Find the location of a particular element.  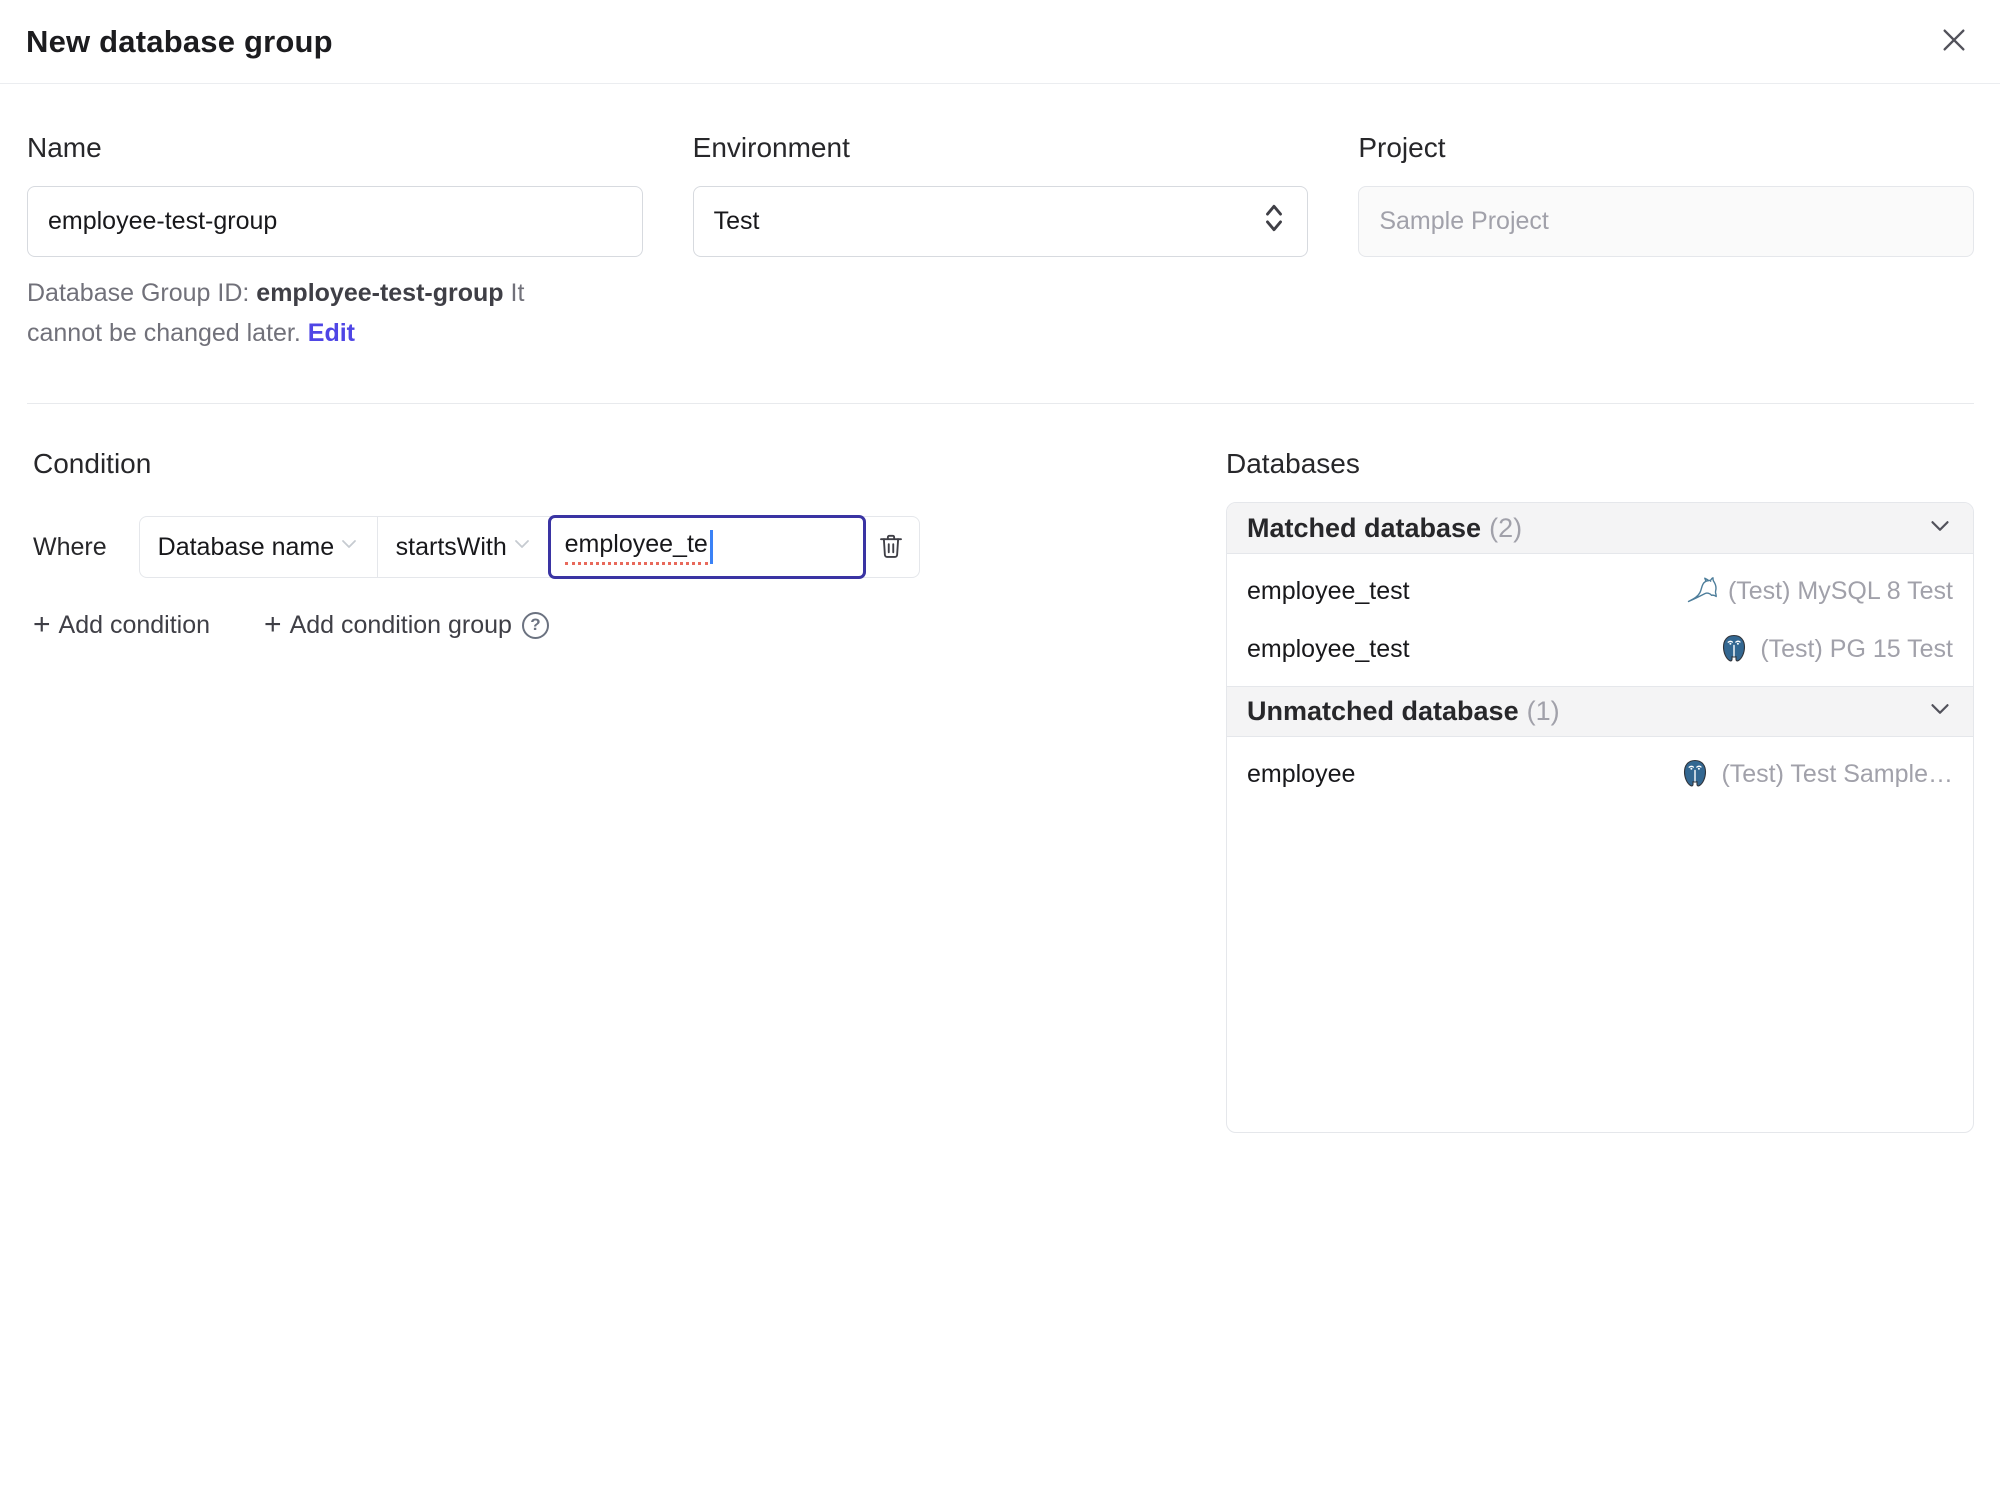

condition-expression-group: Database name startsWith employee_te is located at coordinates (529, 547).